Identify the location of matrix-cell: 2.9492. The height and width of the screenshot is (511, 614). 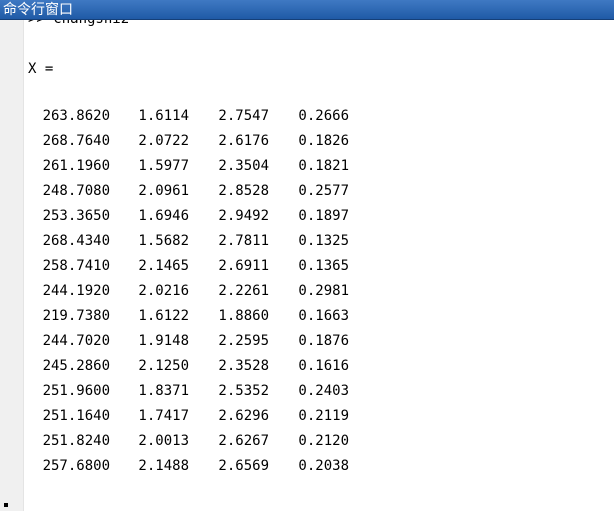
(243, 216).